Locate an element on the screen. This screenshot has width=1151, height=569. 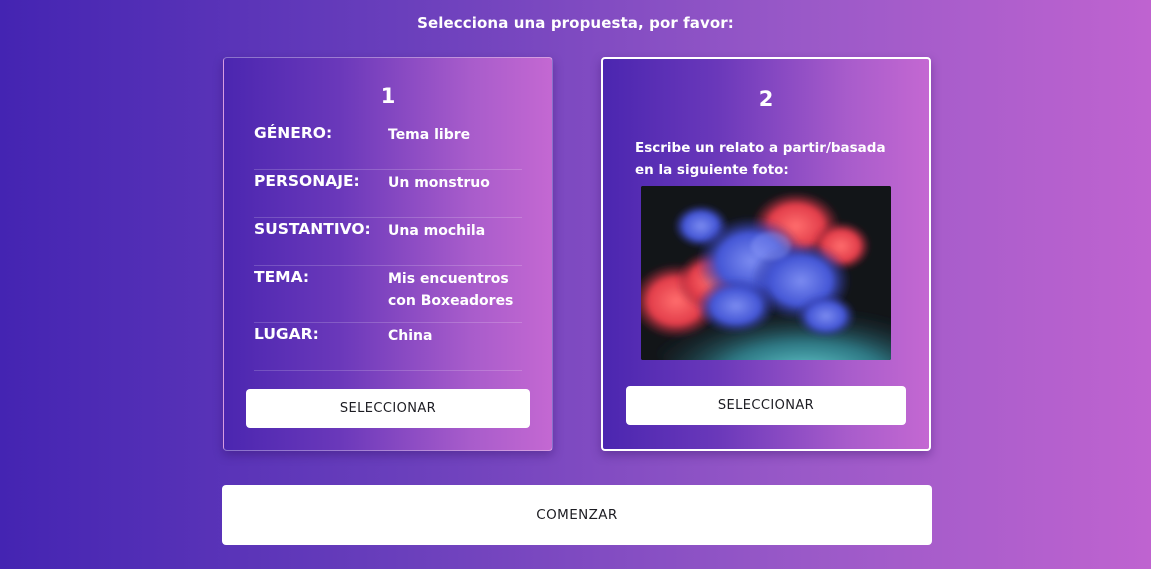
proposal-number: 2 is located at coordinates (766, 99).